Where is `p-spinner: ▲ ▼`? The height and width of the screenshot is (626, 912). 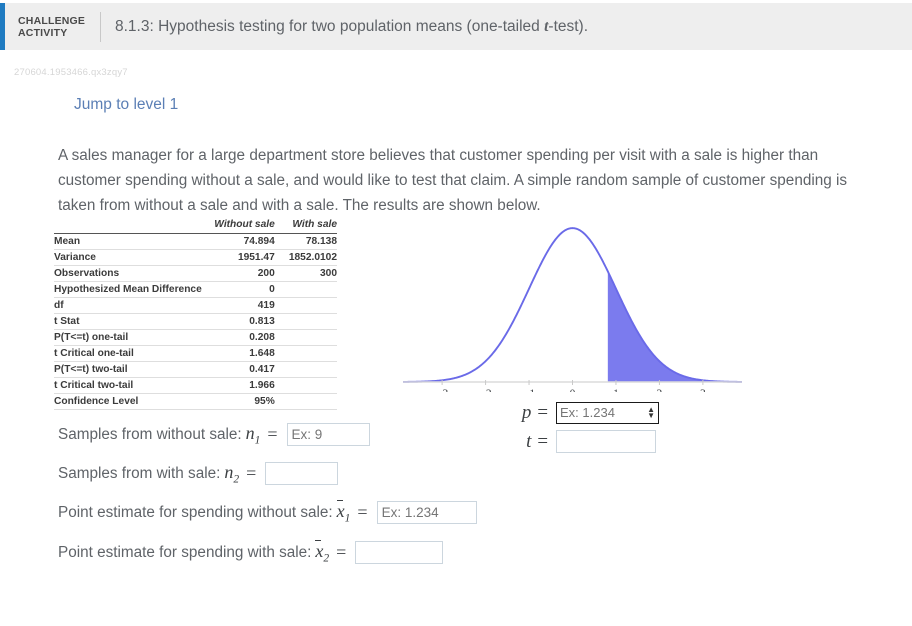
p-spinner: ▲ ▼ is located at coordinates (651, 412).